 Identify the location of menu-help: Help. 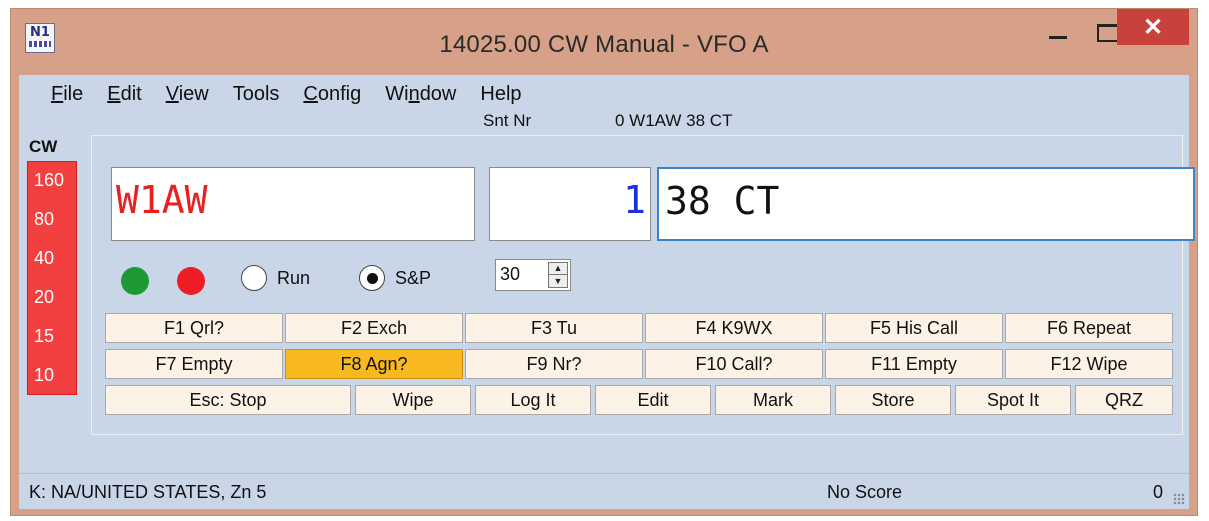
(500, 97).